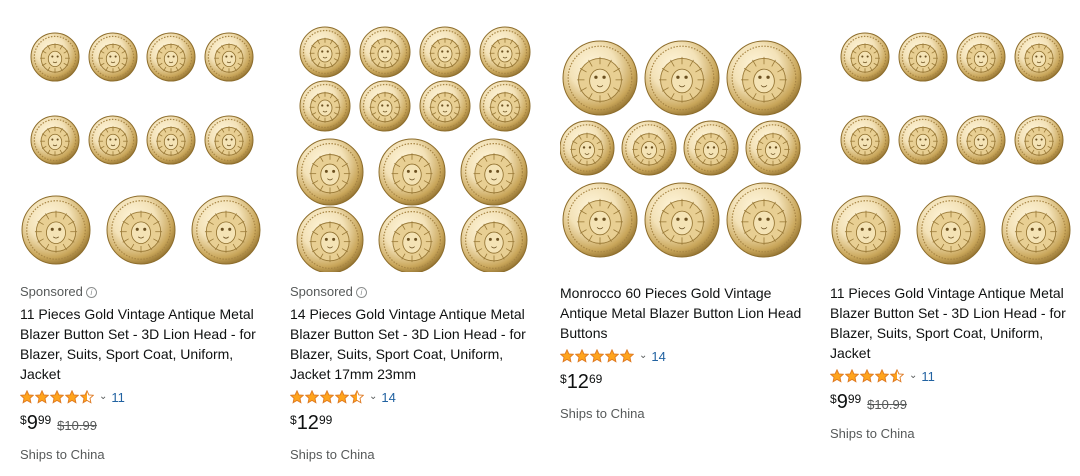 The width and height of the screenshot is (1080, 476). I want to click on price-fraction: 69, so click(595, 379).